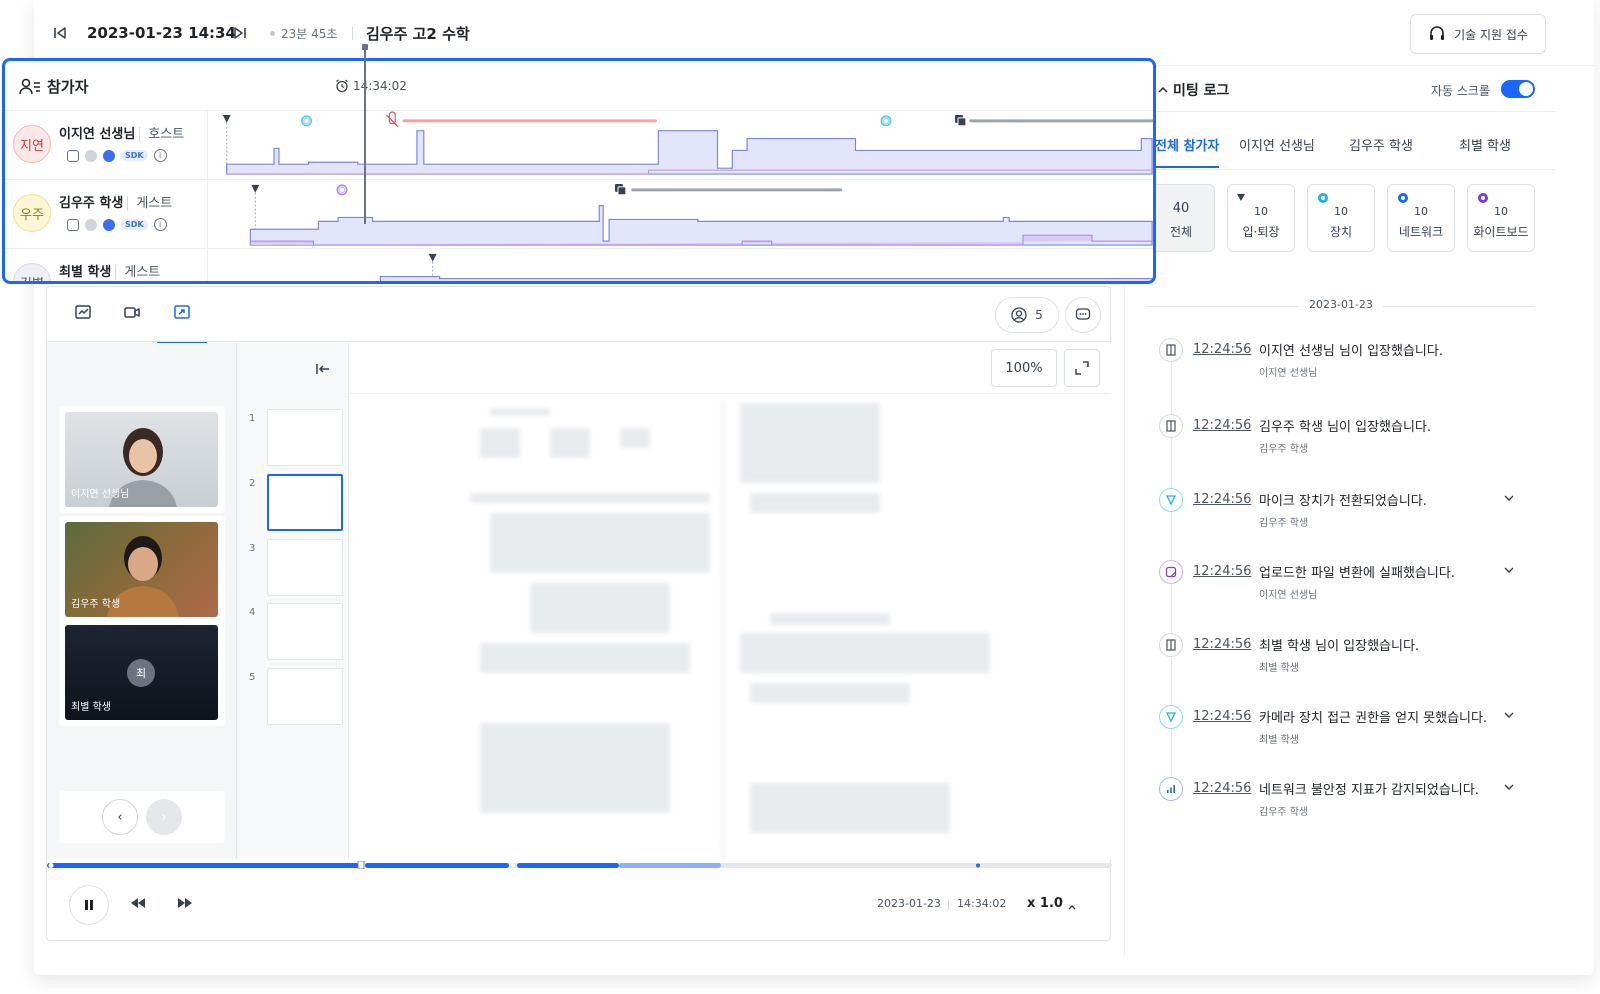 The image size is (1600, 994). I want to click on auto-scroll-toggle, so click(1518, 89).